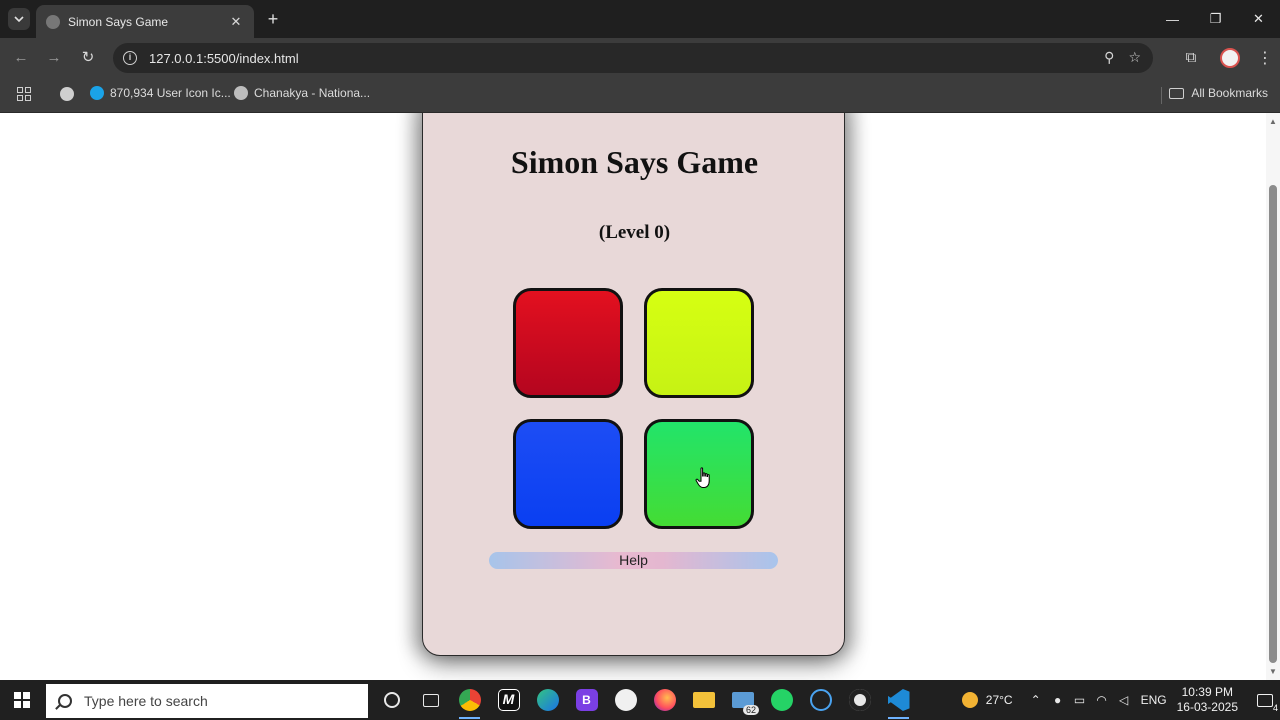  I want to click on chevron-down-icon, so click(19, 19).